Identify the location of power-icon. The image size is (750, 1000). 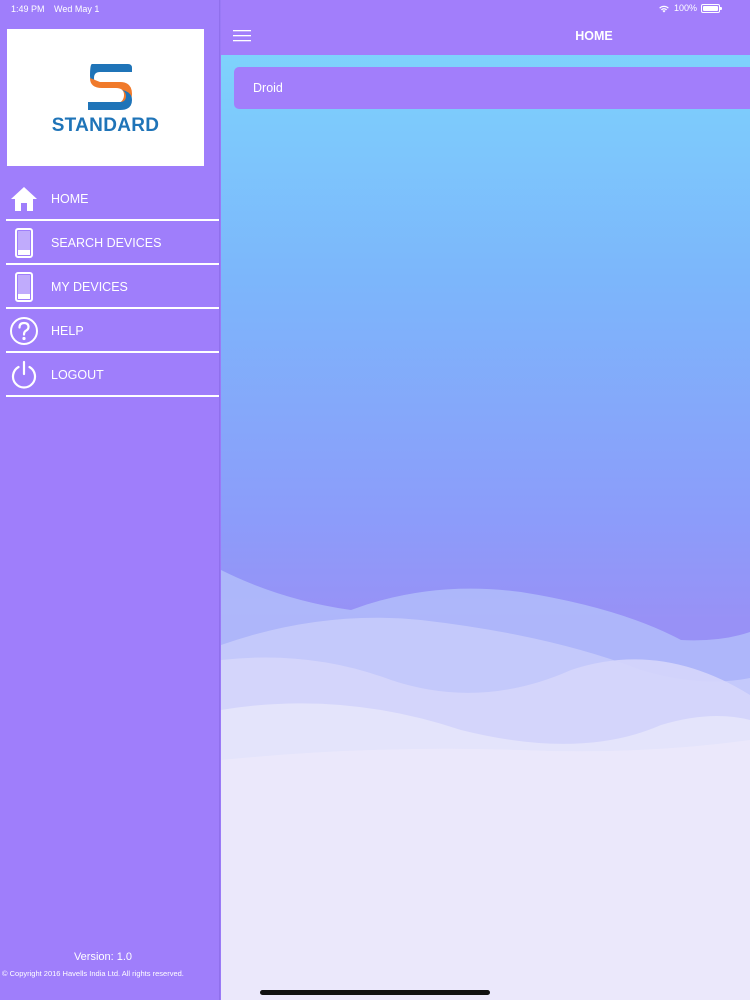
(24, 374).